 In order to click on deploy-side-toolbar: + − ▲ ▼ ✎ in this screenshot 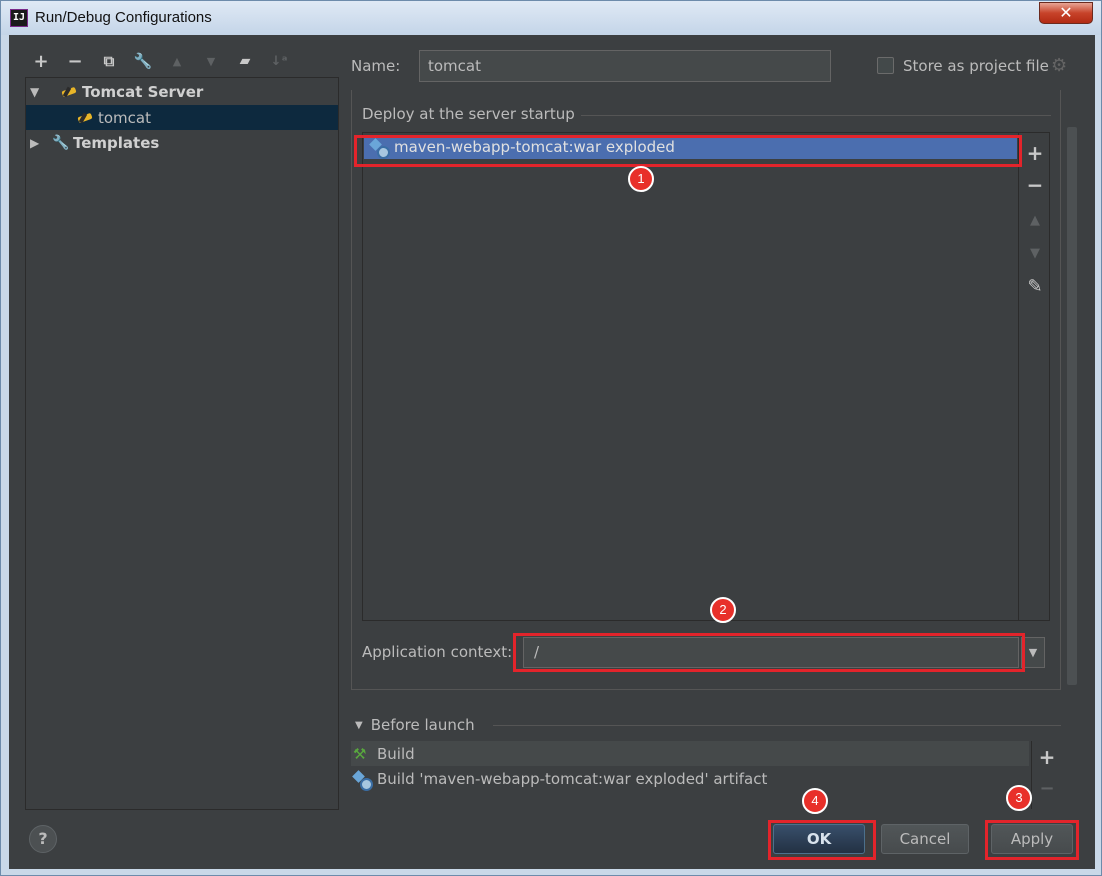, I will do `click(1034, 376)`.